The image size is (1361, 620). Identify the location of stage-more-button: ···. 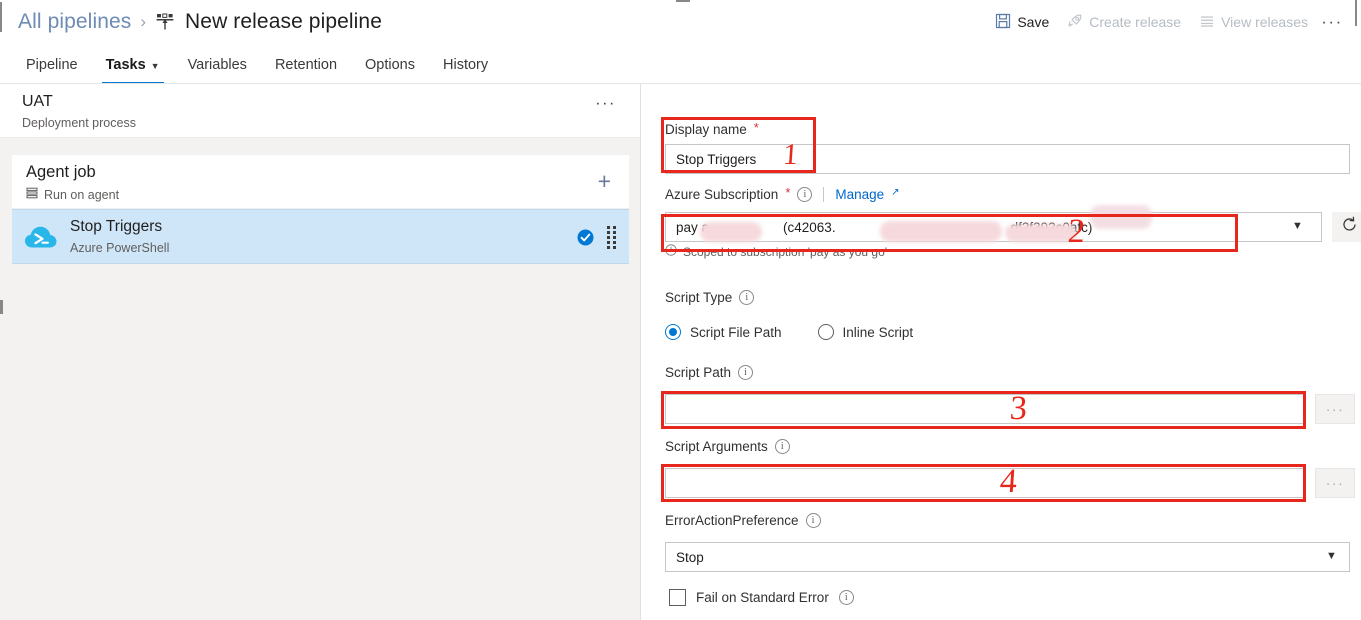
(605, 104).